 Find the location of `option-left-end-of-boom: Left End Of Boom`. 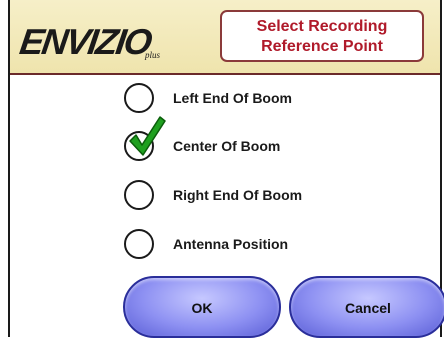

option-left-end-of-boom: Left End Of Boom is located at coordinates (254, 99).